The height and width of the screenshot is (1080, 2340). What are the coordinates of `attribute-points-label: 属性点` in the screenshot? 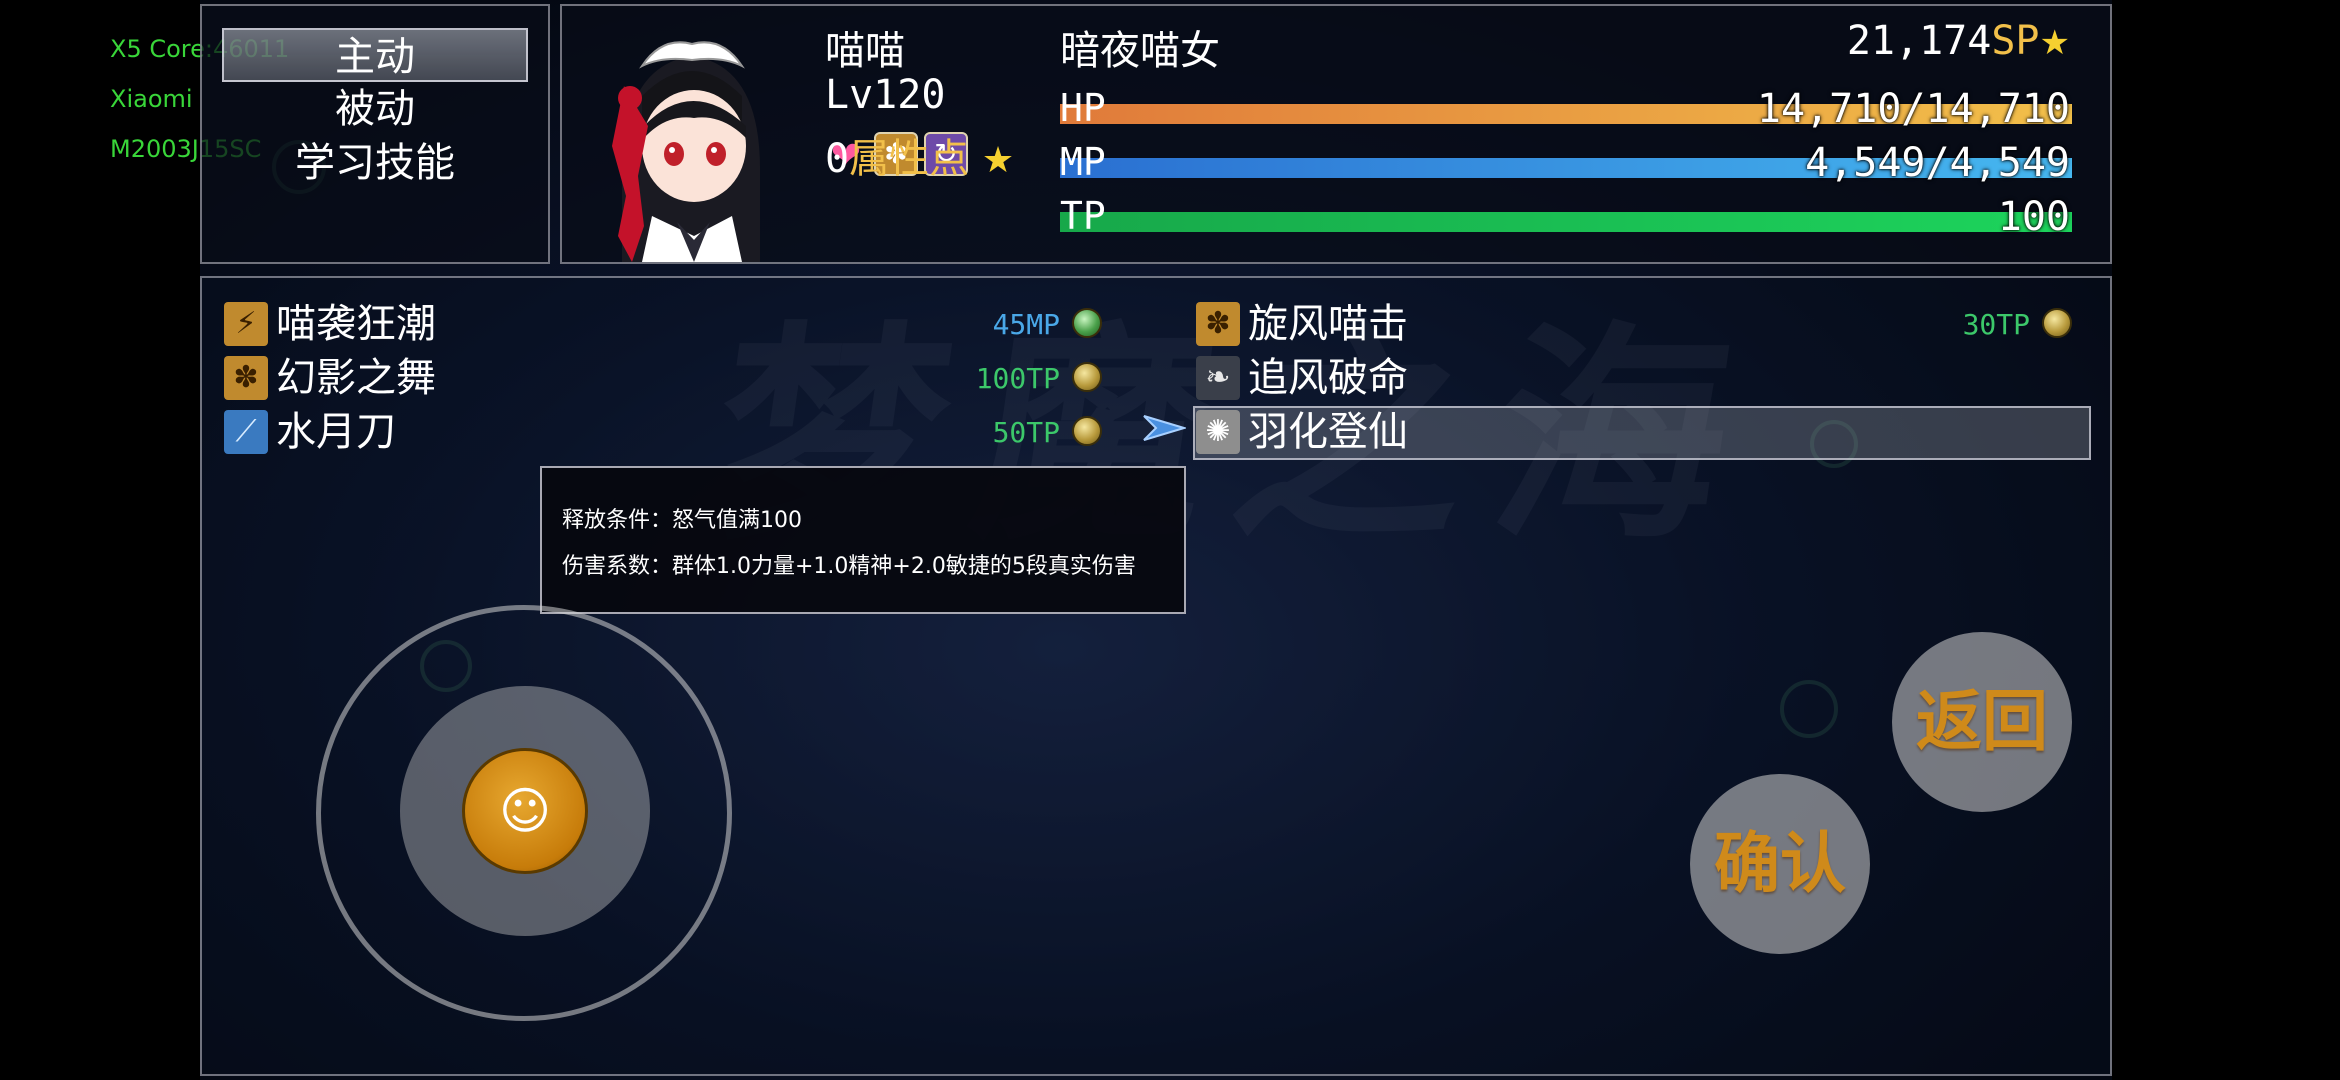 It's located at (909, 159).